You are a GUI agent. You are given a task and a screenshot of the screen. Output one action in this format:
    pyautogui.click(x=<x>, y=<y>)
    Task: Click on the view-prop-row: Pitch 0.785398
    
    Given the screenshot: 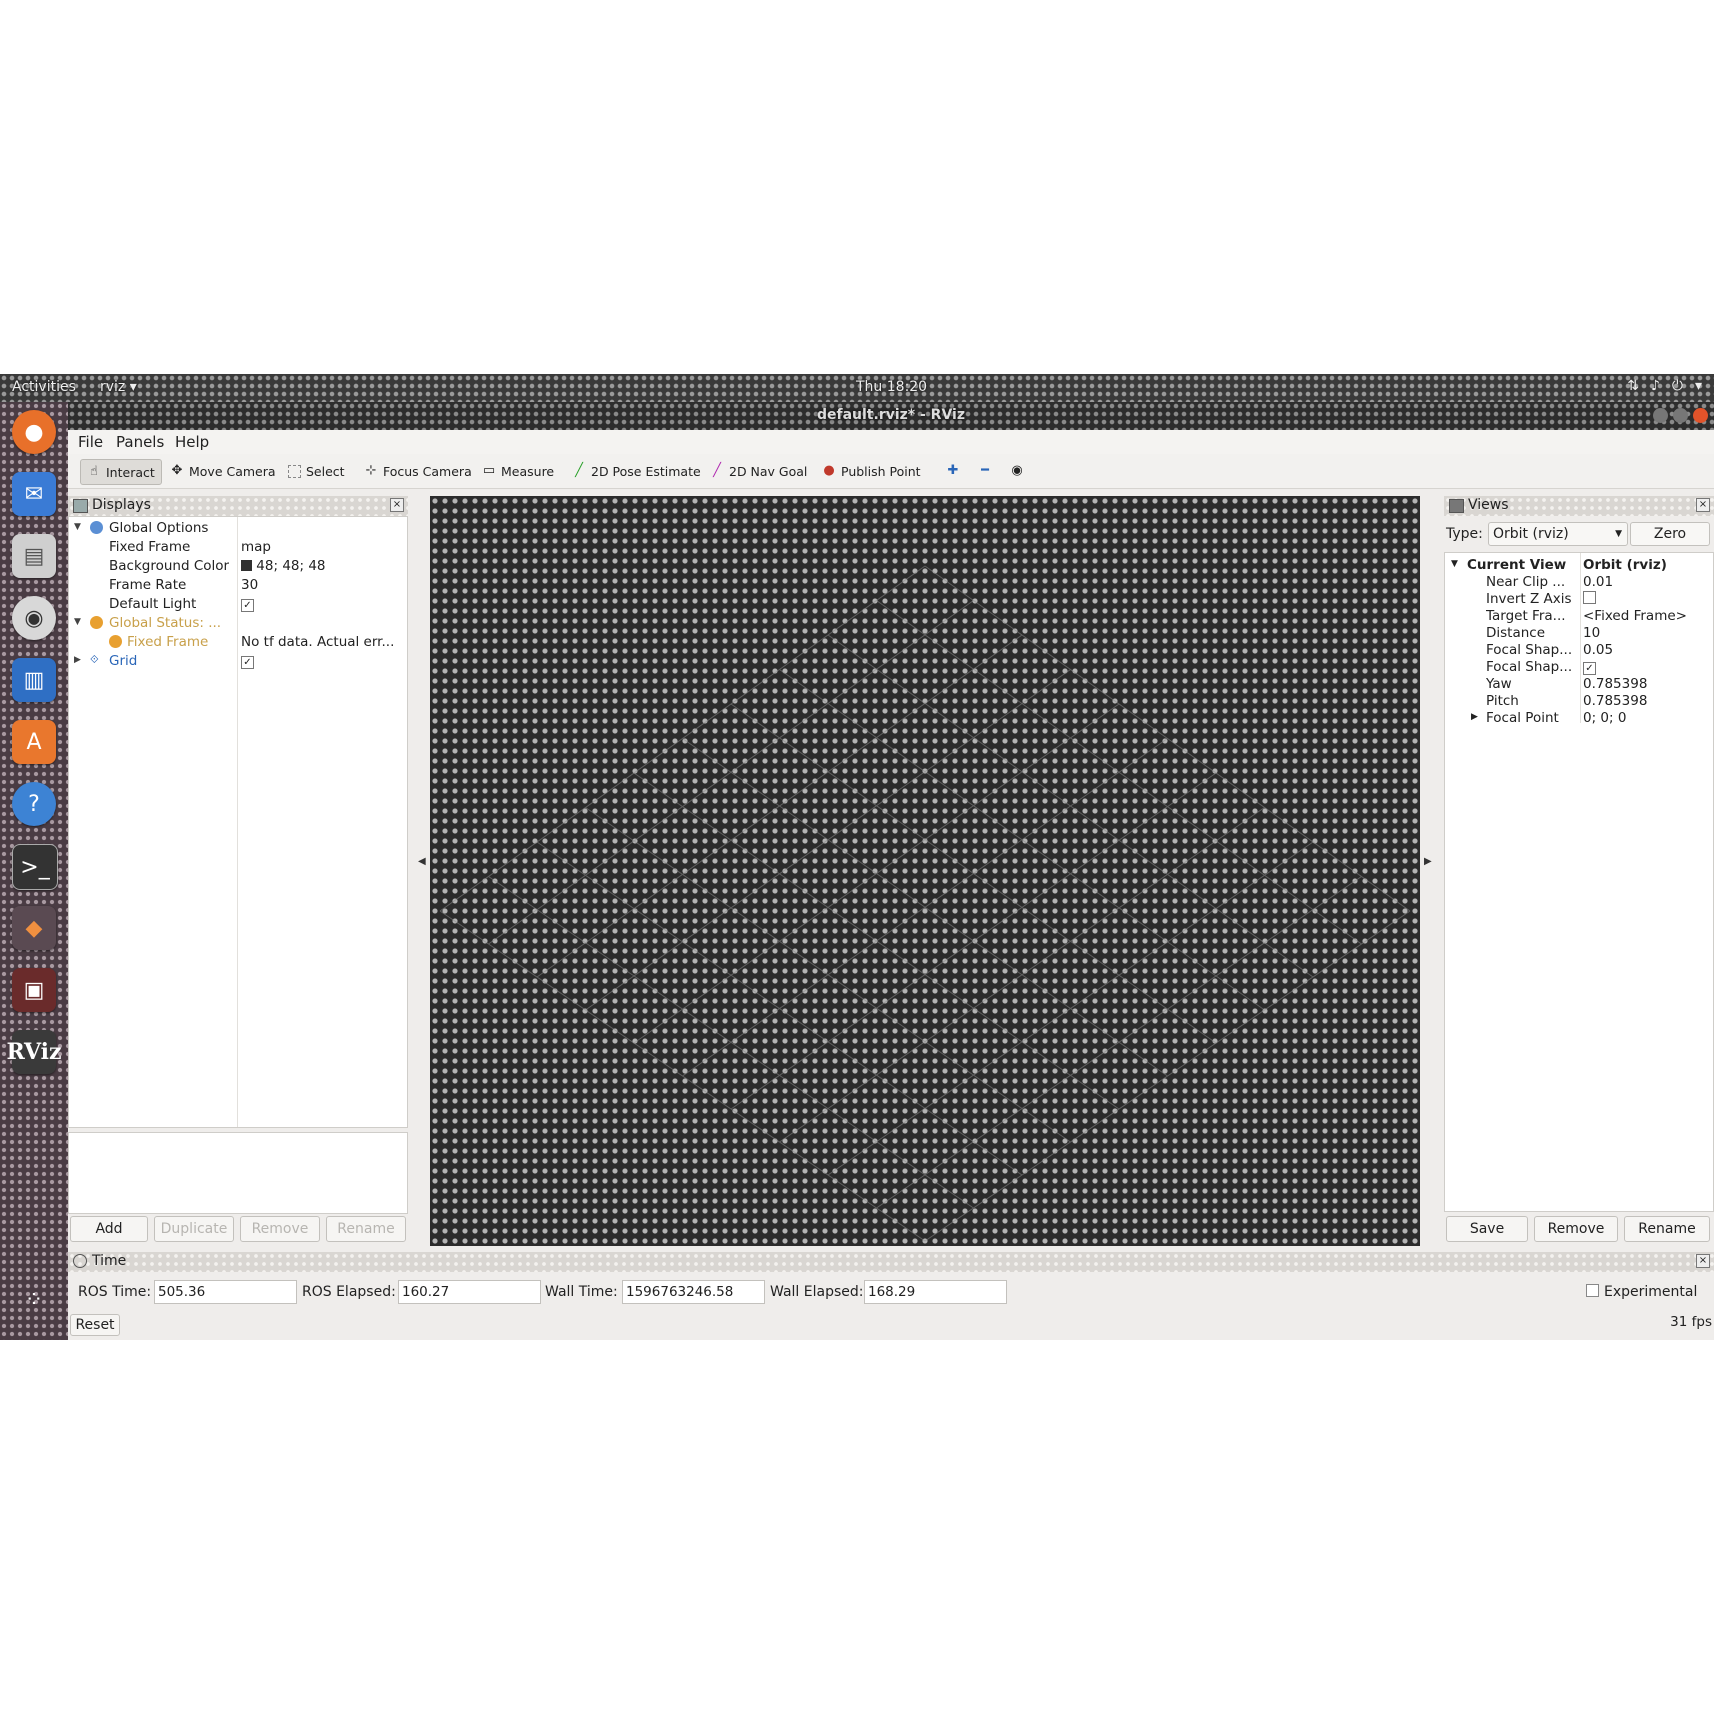 What is the action you would take?
    pyautogui.click(x=1579, y=701)
    